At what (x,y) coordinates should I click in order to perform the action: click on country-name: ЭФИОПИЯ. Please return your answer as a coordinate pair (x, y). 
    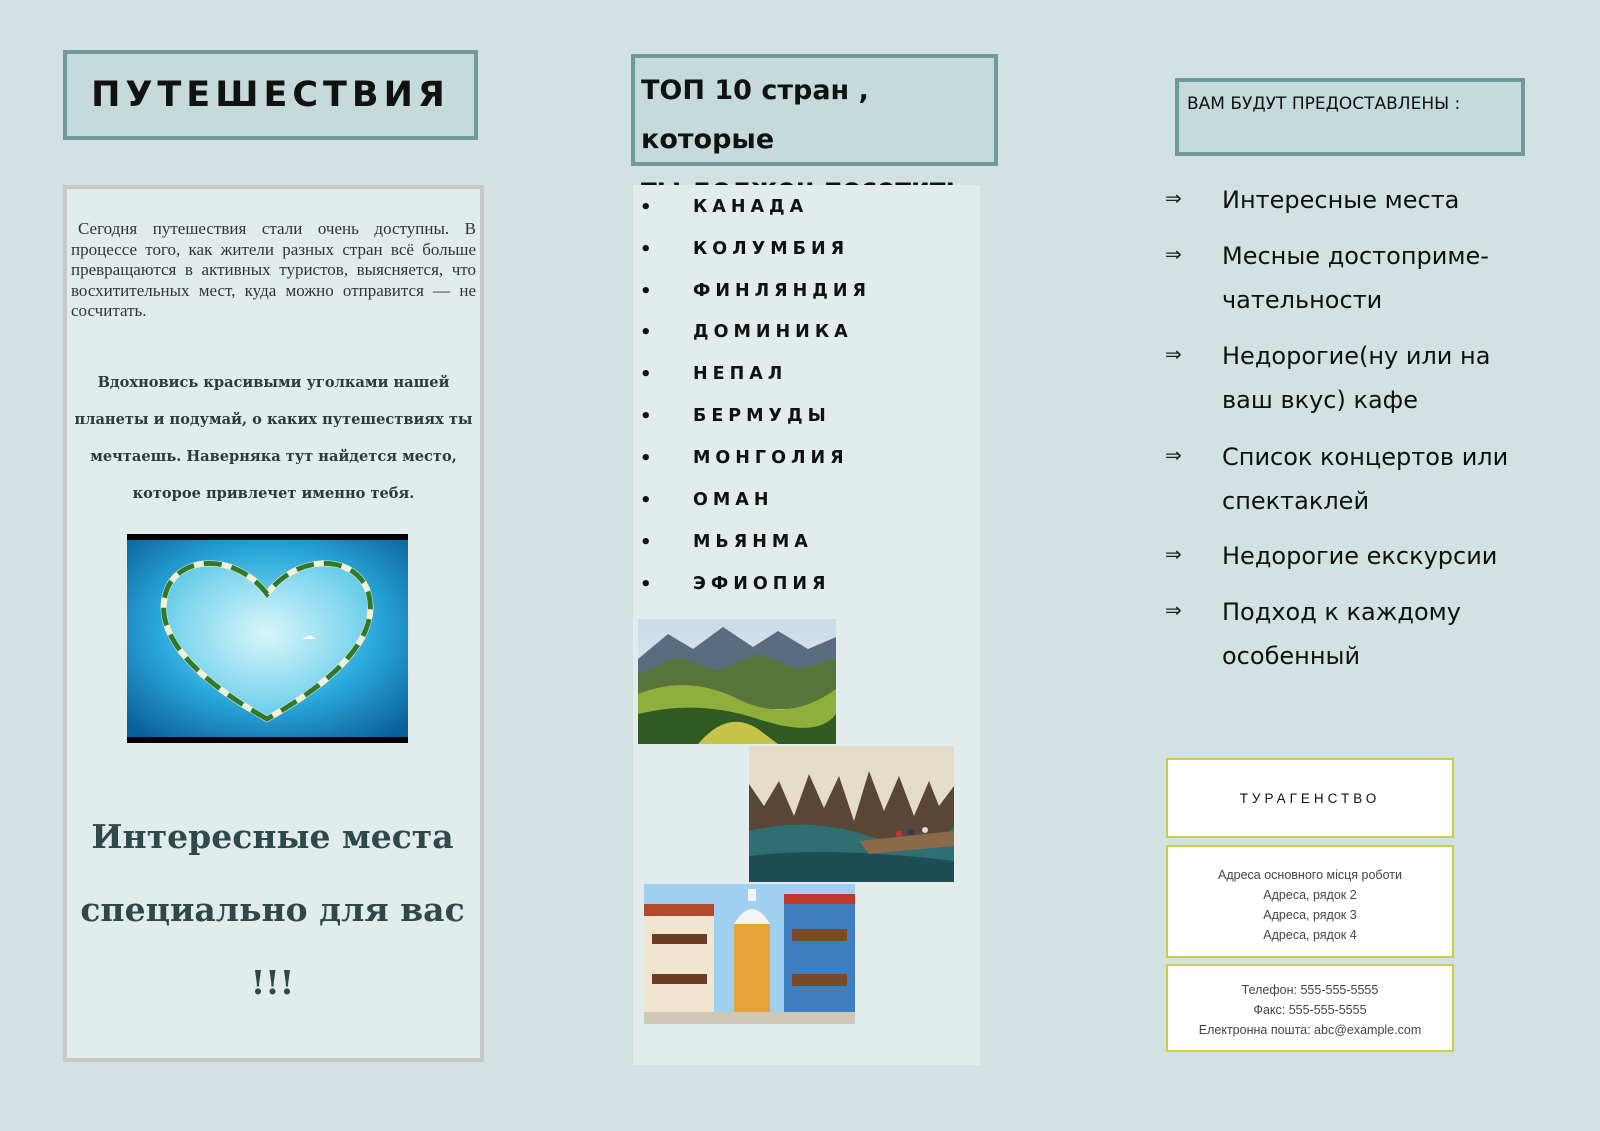
    Looking at the image, I should click on (762, 584).